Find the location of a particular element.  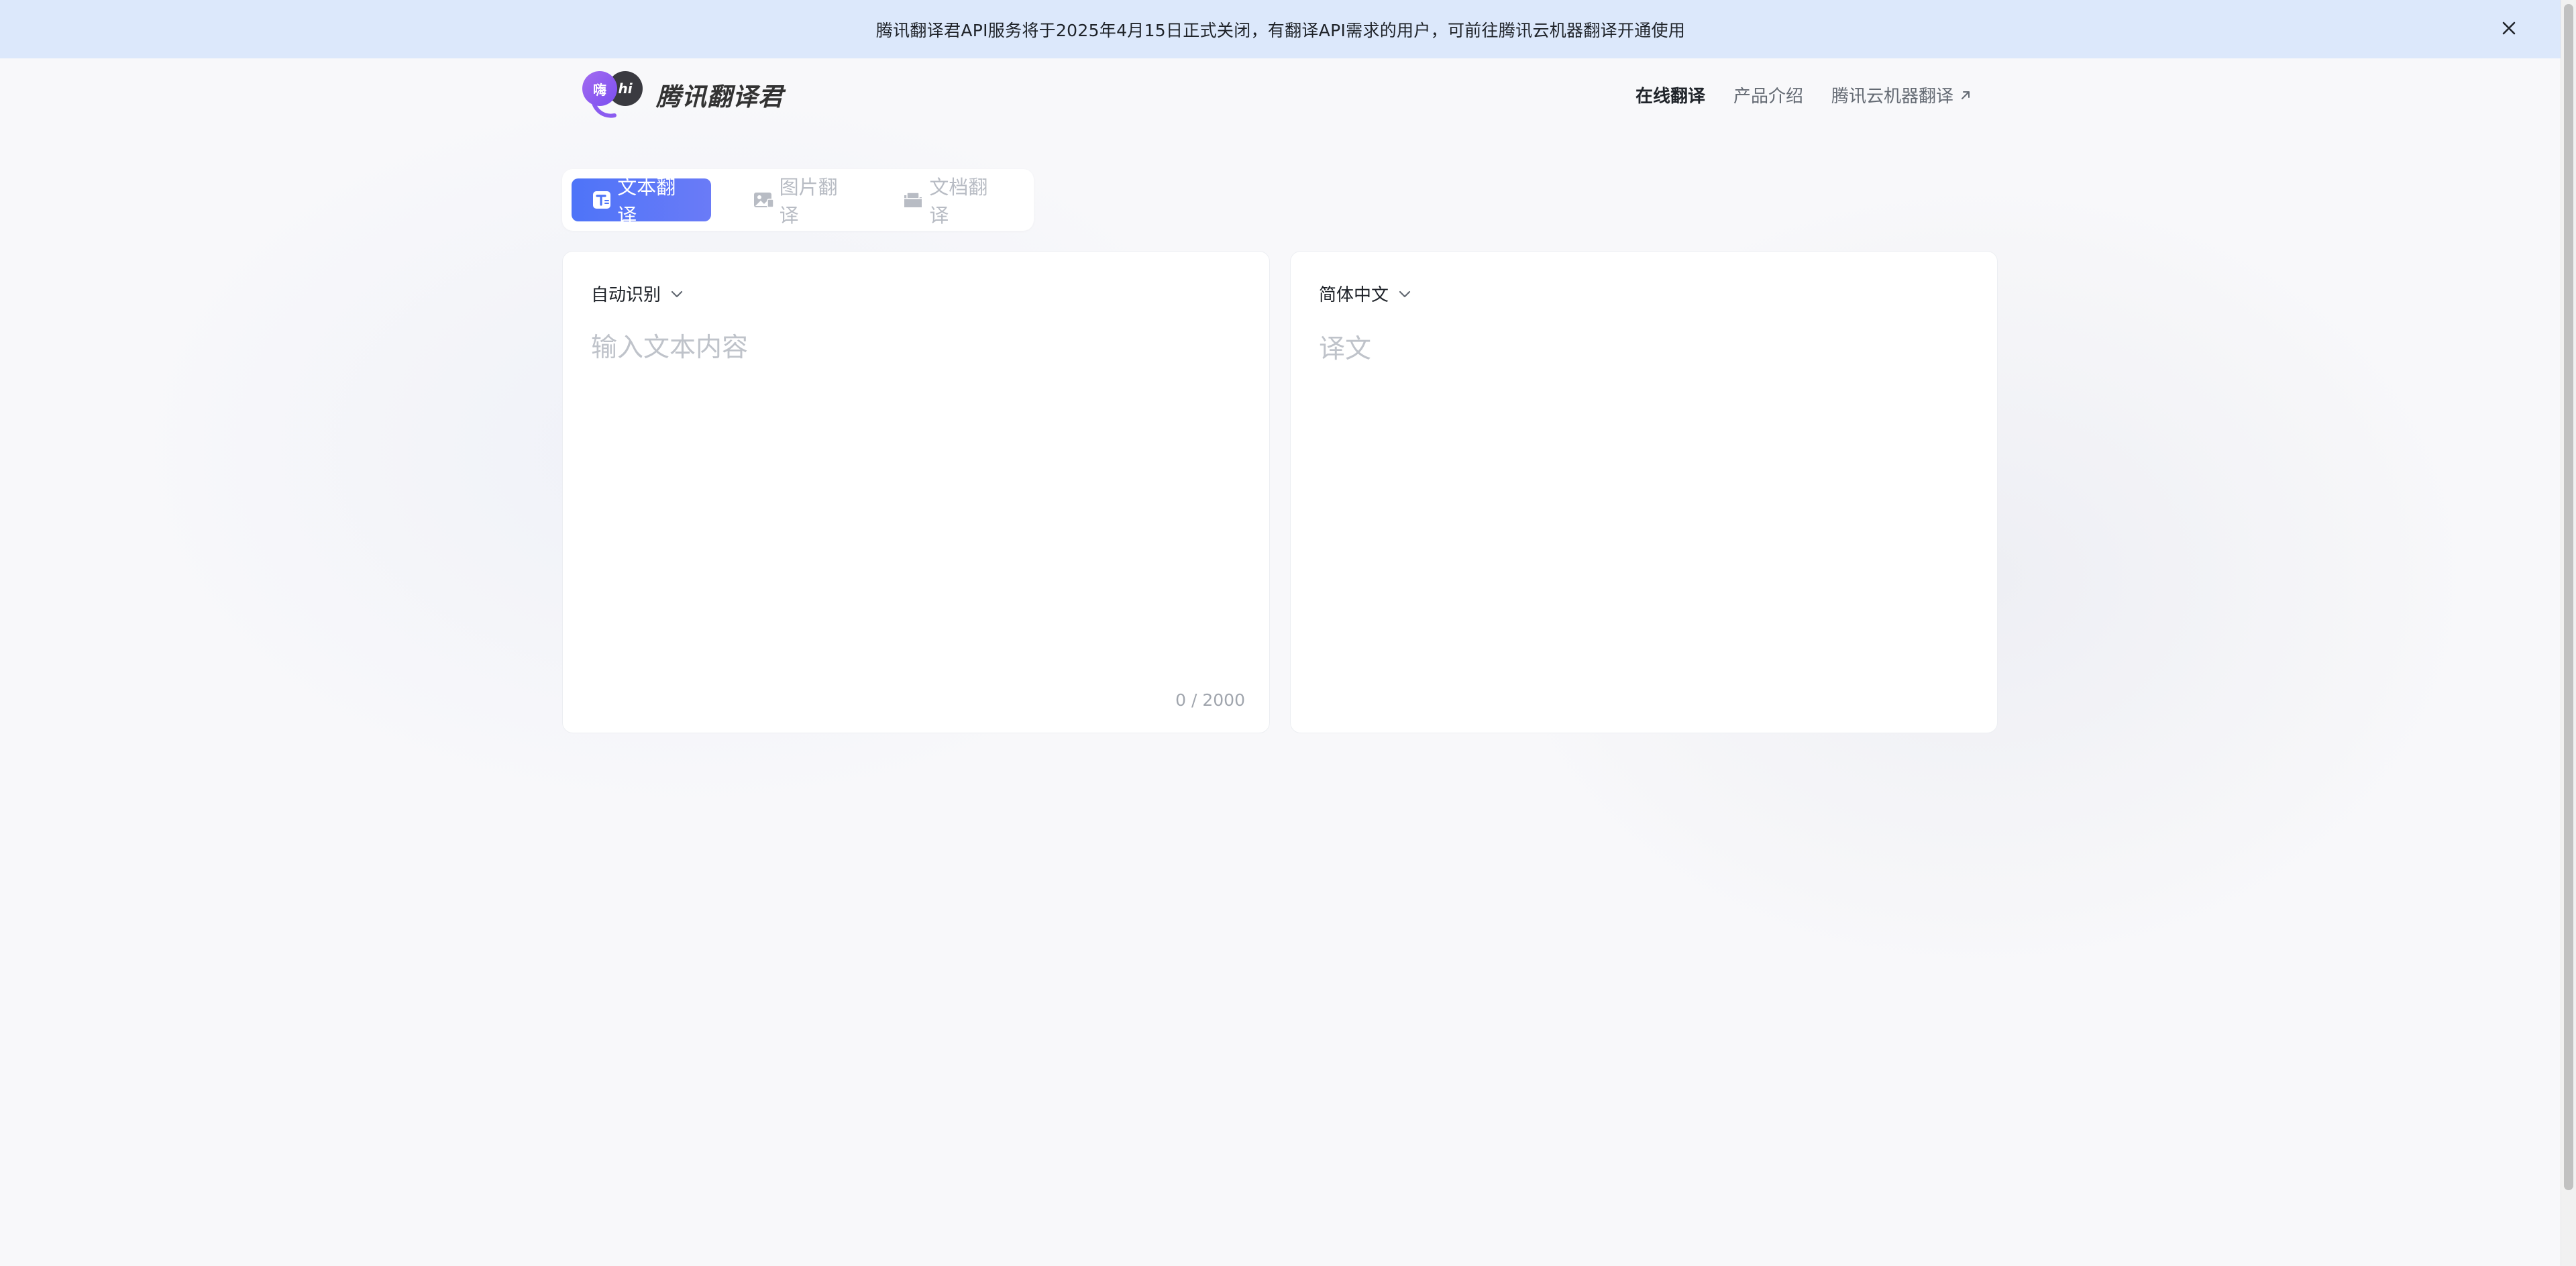

close-icon is located at coordinates (2509, 28).